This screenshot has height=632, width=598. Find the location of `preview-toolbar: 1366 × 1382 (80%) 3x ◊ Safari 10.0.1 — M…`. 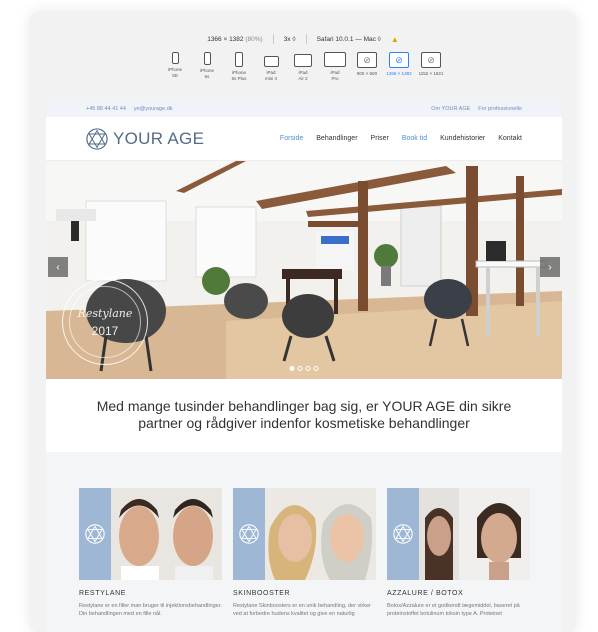

preview-toolbar: 1366 × 1382 (80%) 3x ◊ Safari 10.0.1 — M… is located at coordinates (303, 39).